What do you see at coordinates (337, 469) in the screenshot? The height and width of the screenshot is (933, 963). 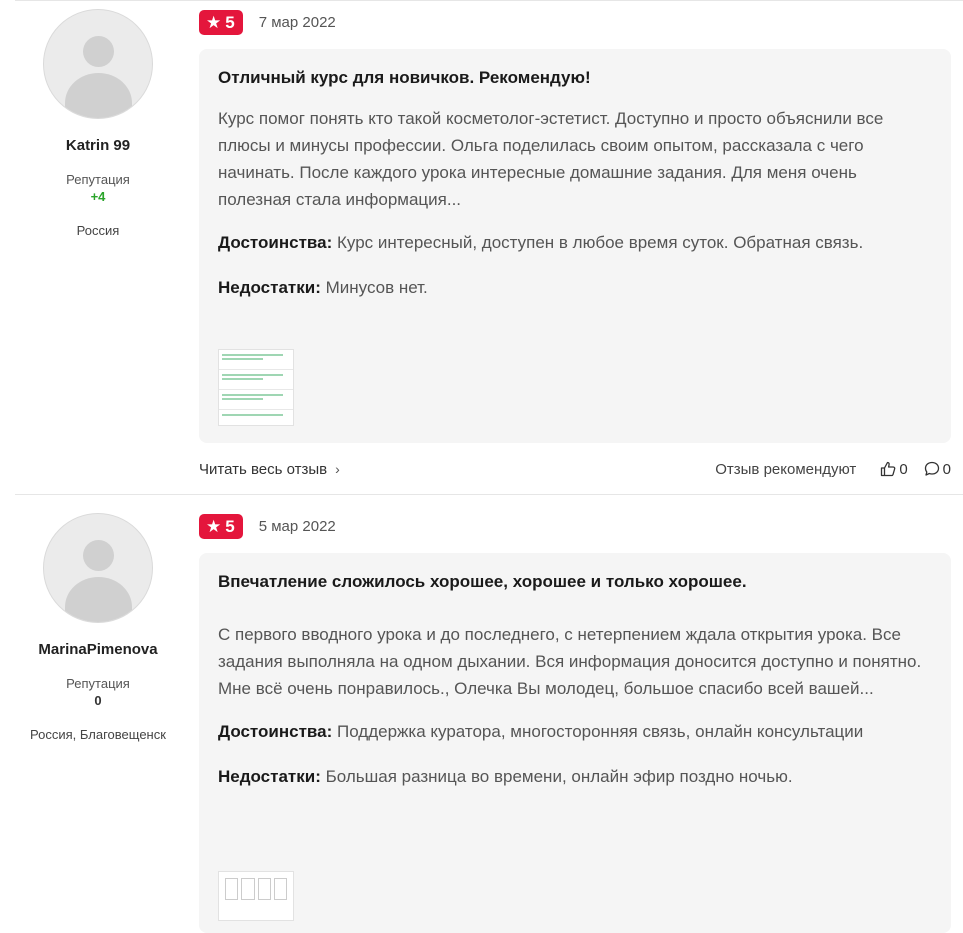 I see `chevron-right-icon: ›` at bounding box center [337, 469].